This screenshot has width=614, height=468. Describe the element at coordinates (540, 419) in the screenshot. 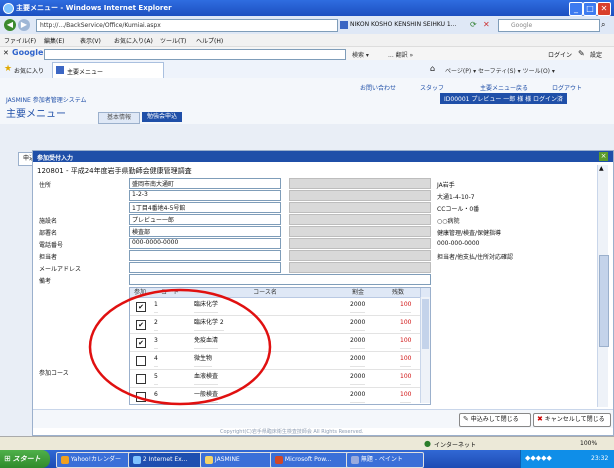

I see `cancel-icon: ✖` at that location.